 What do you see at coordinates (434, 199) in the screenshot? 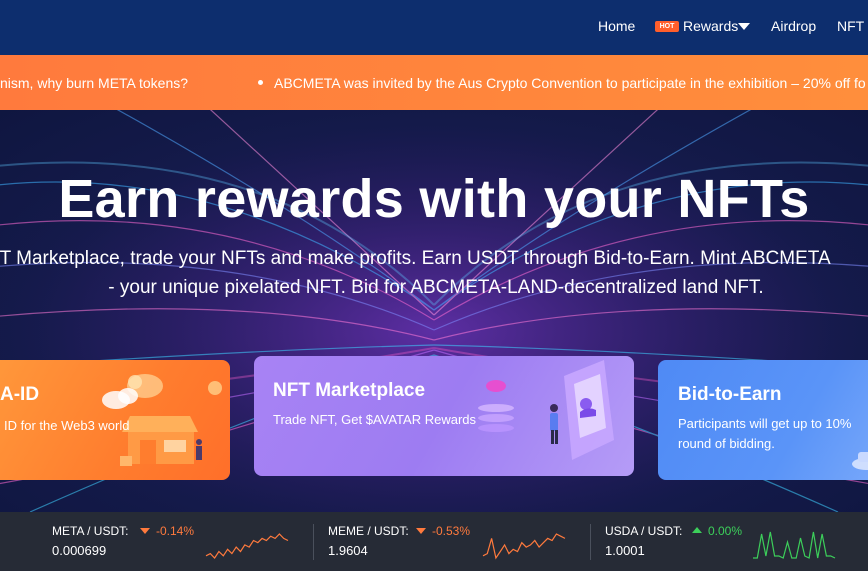
I see `hero-title: Earn rewards with your NFTs` at bounding box center [434, 199].